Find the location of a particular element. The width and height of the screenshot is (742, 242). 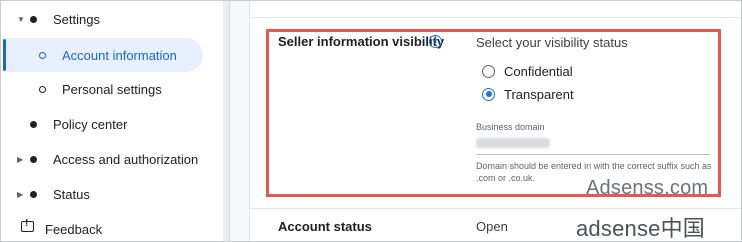

sidebar-item-label: Personal settings is located at coordinates (112, 89).